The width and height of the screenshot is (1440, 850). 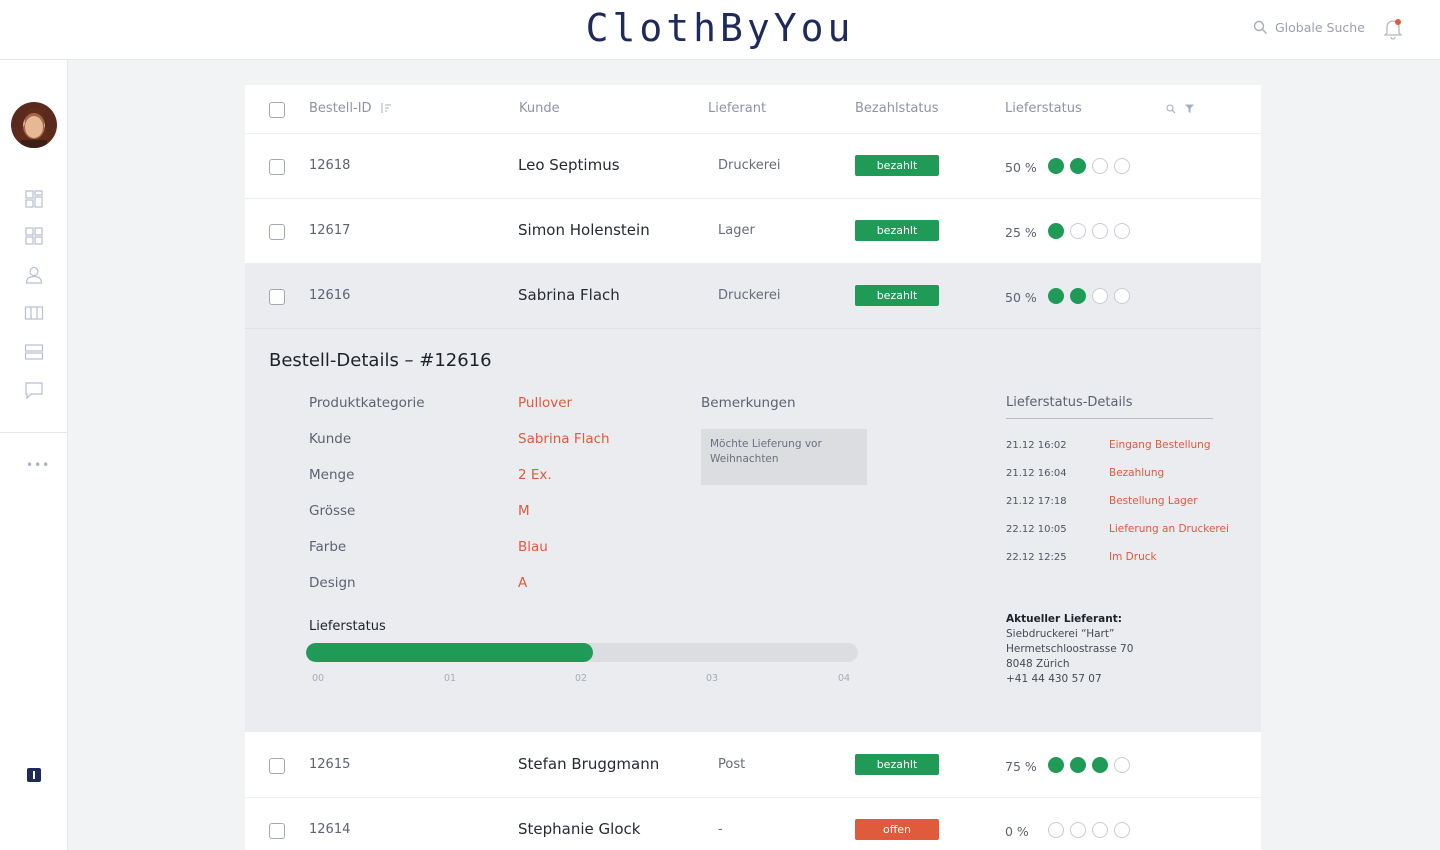 I want to click on search-label: Globale Suche, so click(x=1320, y=27).